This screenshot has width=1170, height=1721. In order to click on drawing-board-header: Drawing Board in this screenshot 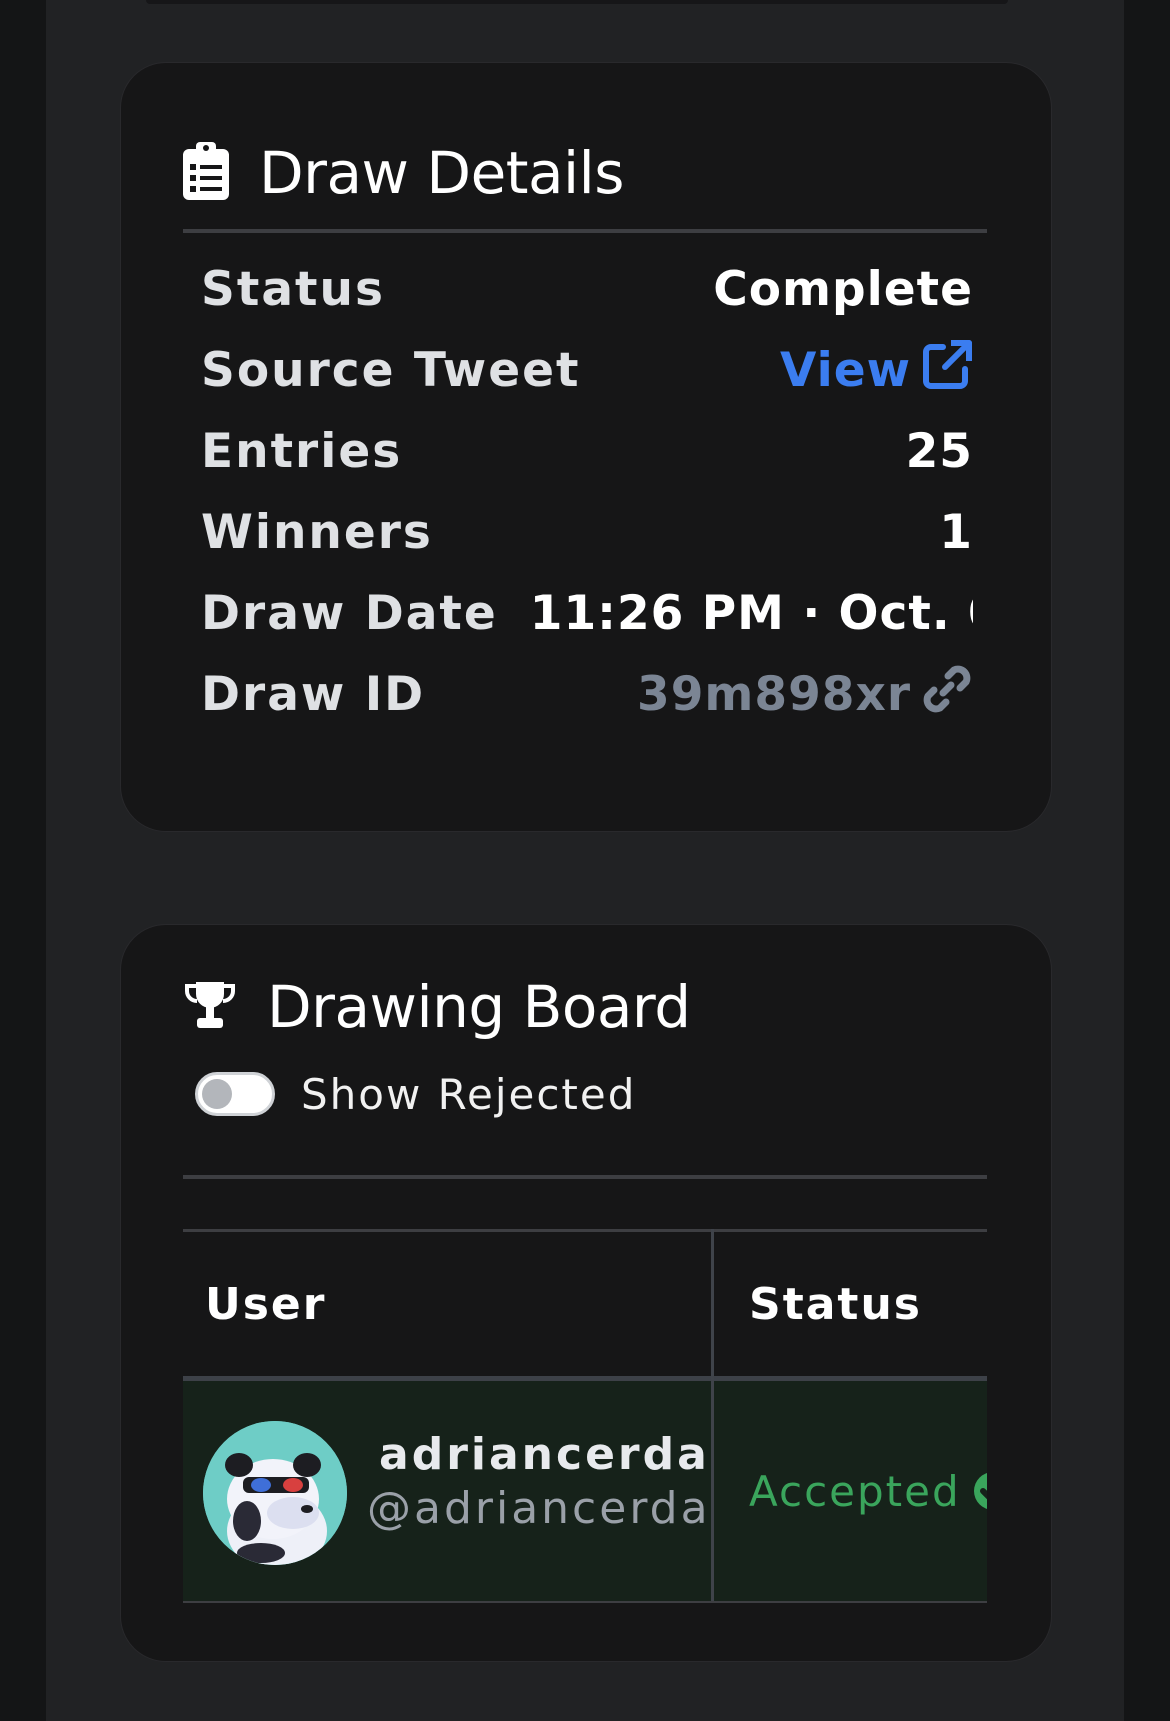, I will do `click(437, 1007)`.